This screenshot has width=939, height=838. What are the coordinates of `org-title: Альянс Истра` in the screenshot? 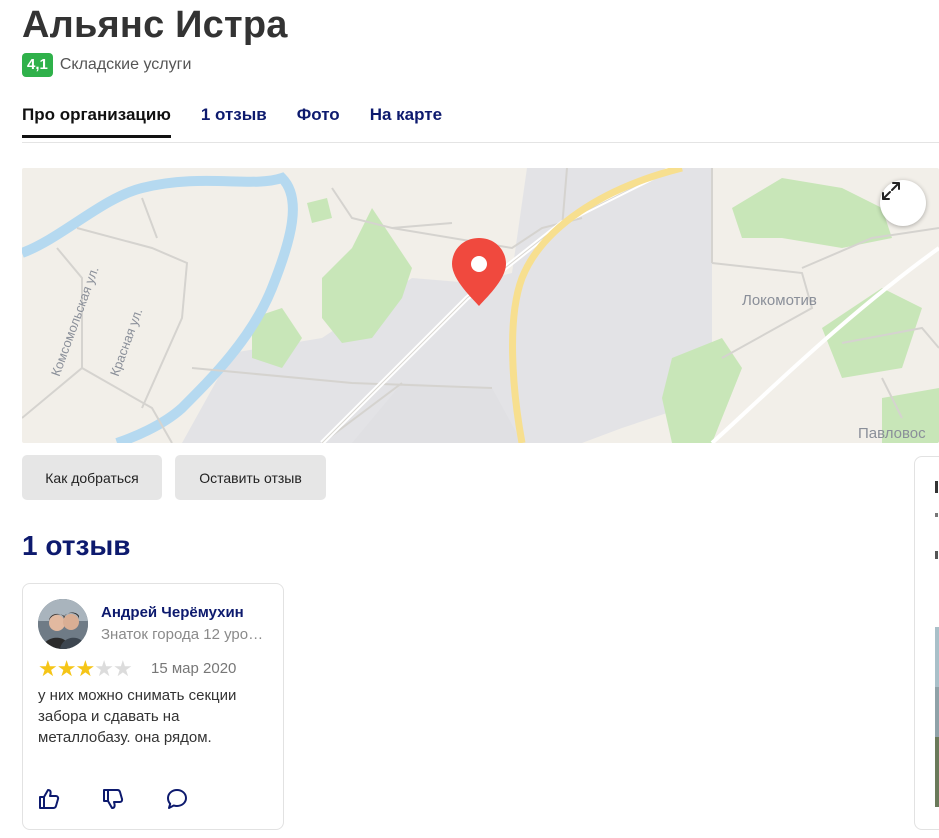 It's located at (155, 25).